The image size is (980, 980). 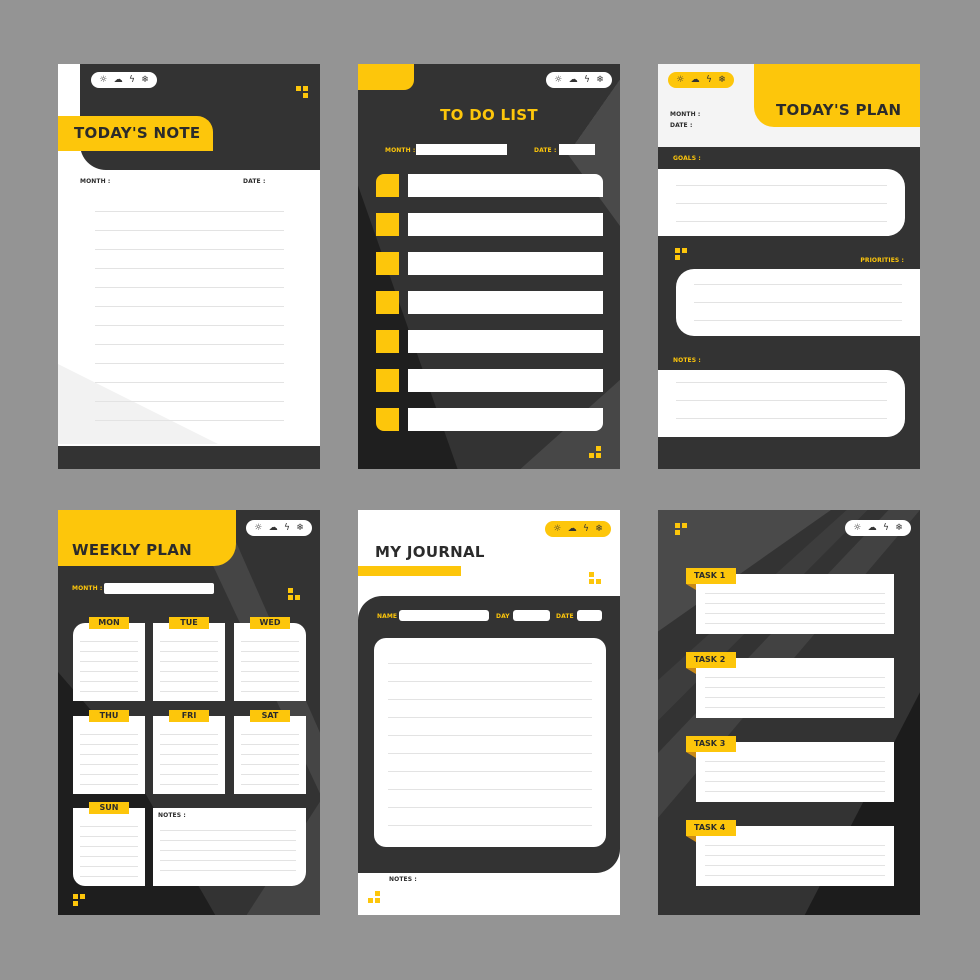 What do you see at coordinates (711, 744) in the screenshot?
I see `task-tag: TASK 3` at bounding box center [711, 744].